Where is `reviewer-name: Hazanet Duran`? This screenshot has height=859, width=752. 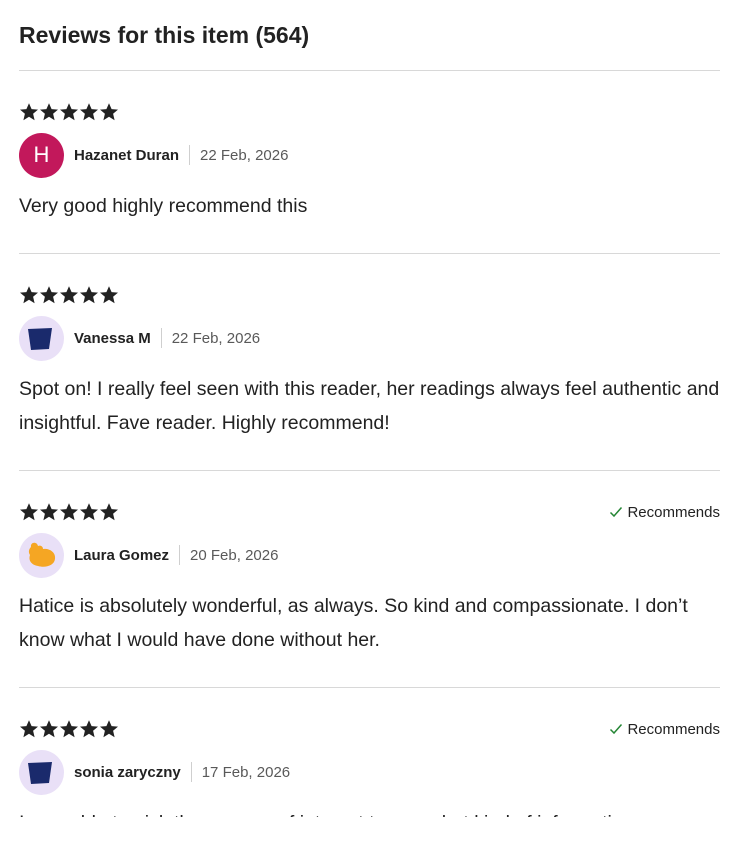
reviewer-name: Hazanet Duran is located at coordinates (126, 155).